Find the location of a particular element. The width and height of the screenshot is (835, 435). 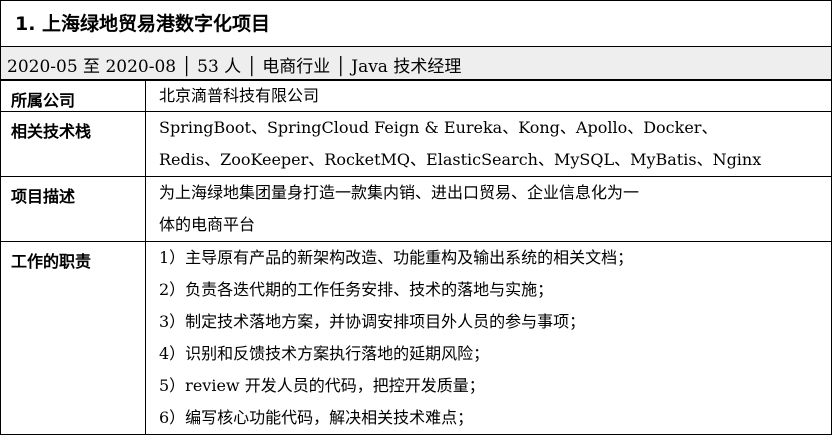

table-row: 所属公司 北京滴普科技有限公司 is located at coordinates (416, 96).